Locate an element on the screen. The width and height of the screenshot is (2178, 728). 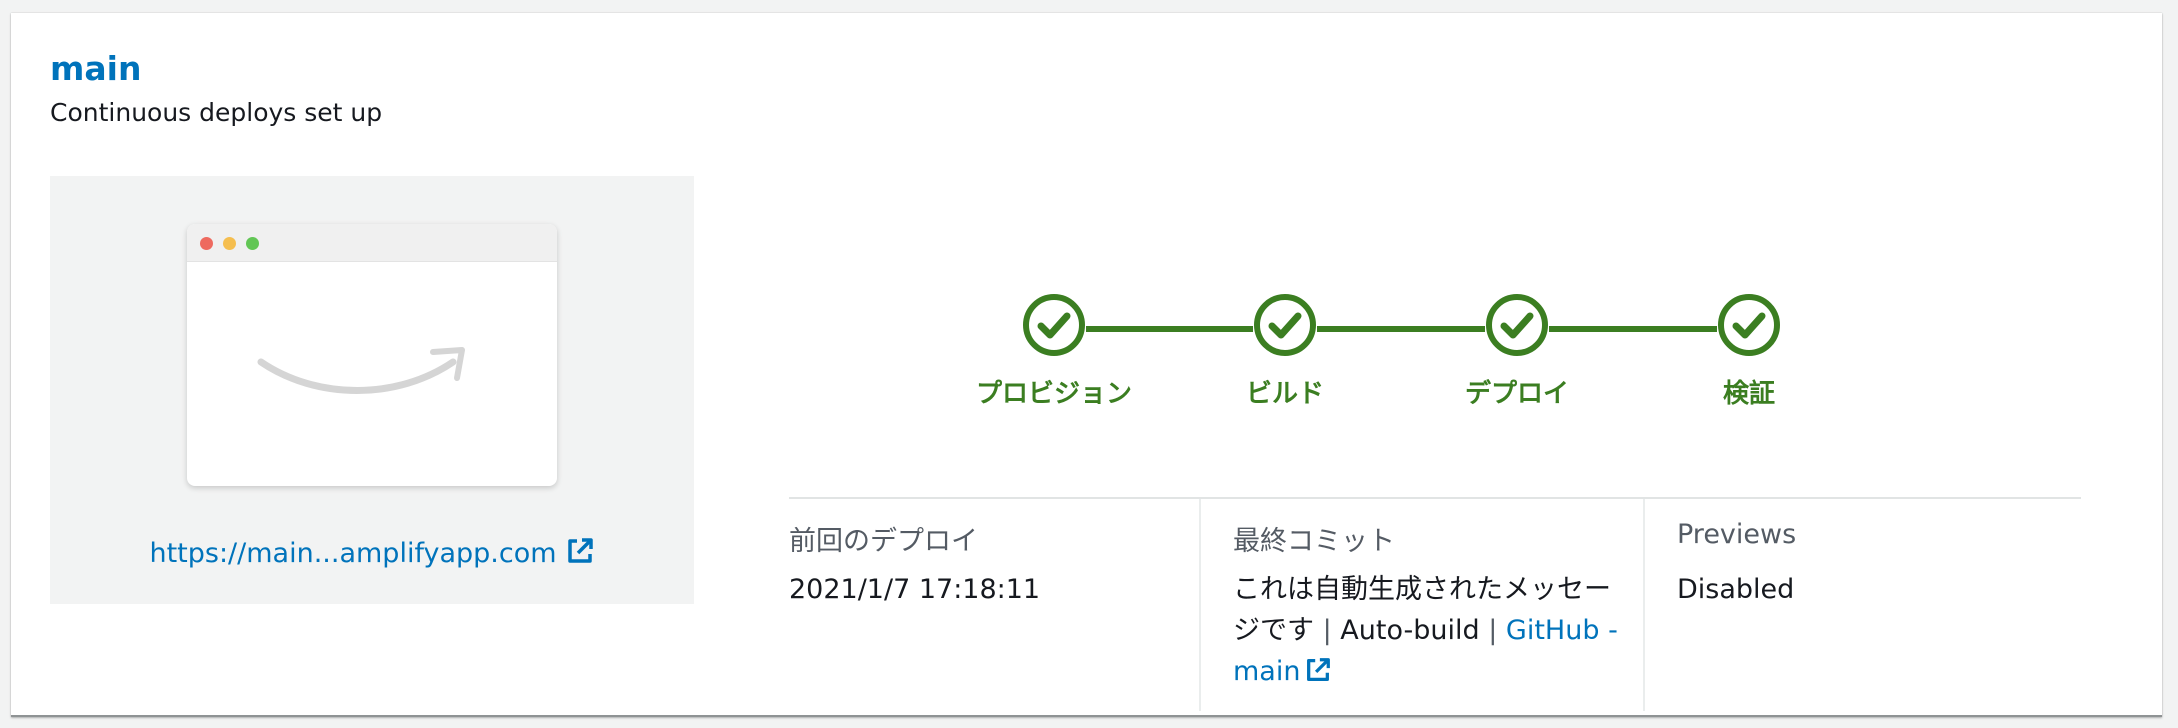
last-deploy-value: 2021/1/7 17:18:11 is located at coordinates (915, 589).